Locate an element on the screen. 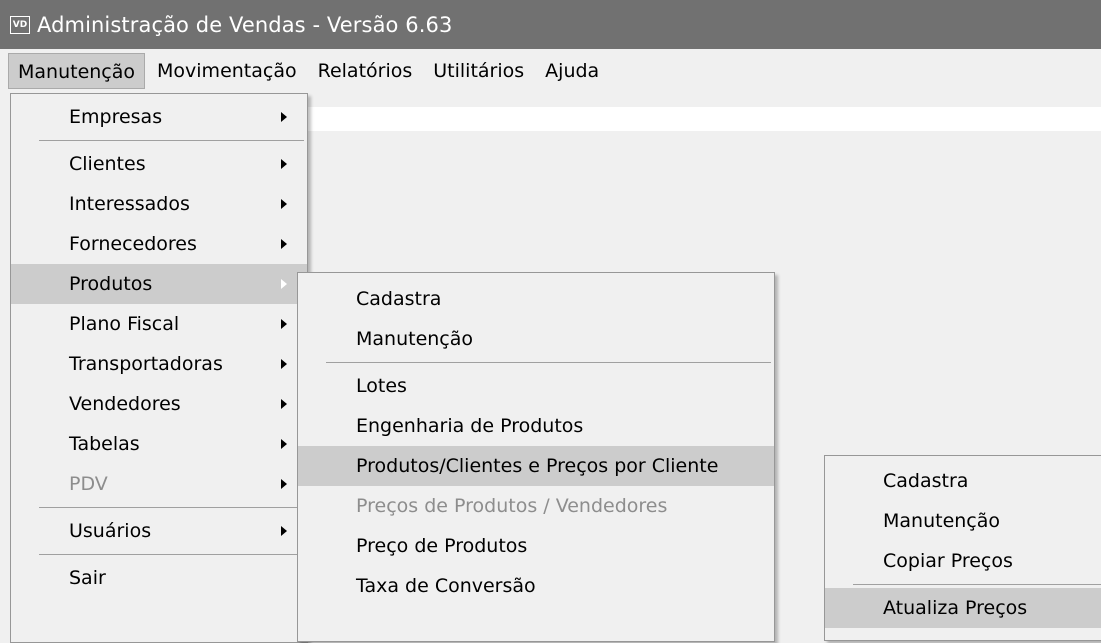 The height and width of the screenshot is (643, 1101). menu-item-label: Sair is located at coordinates (87, 578).